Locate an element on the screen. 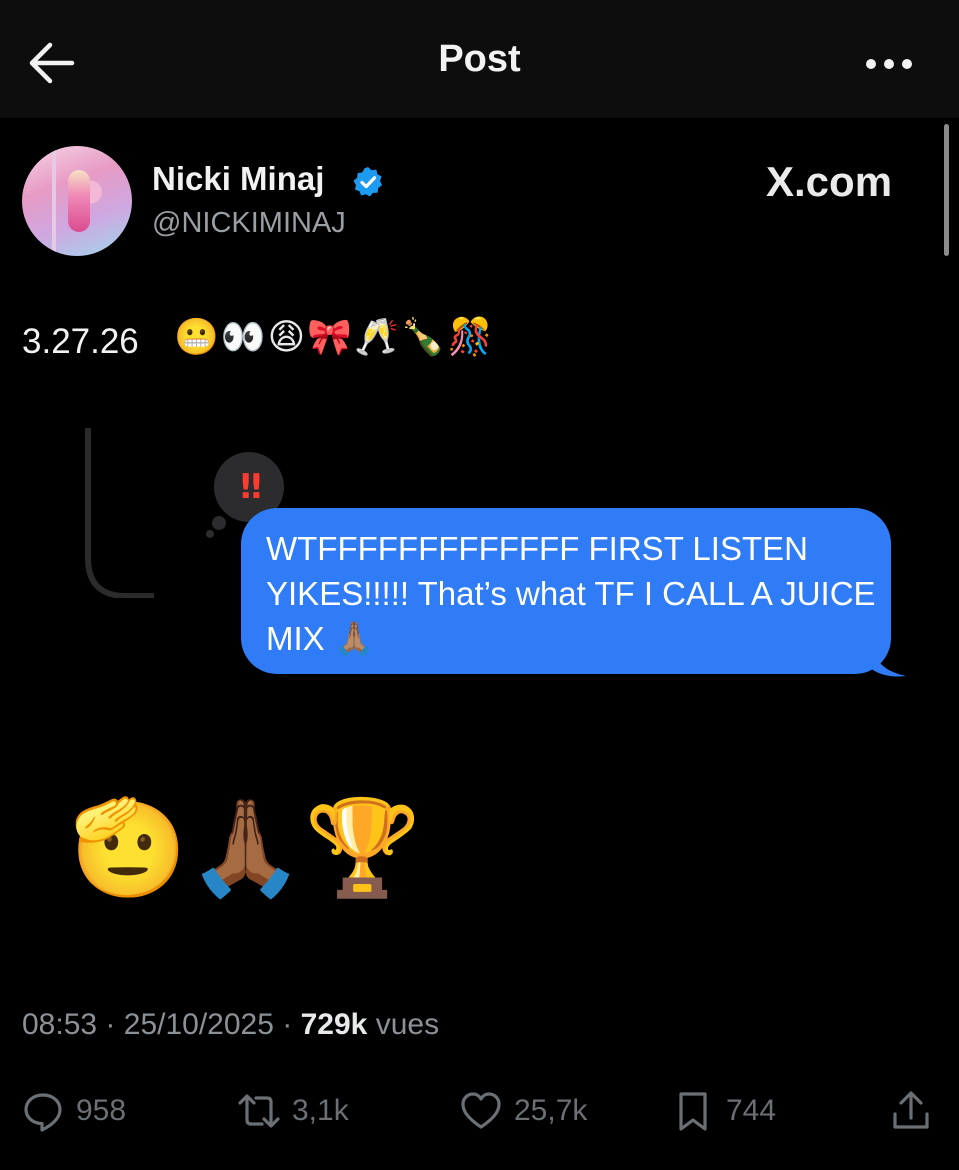  share-icon is located at coordinates (911, 1110).